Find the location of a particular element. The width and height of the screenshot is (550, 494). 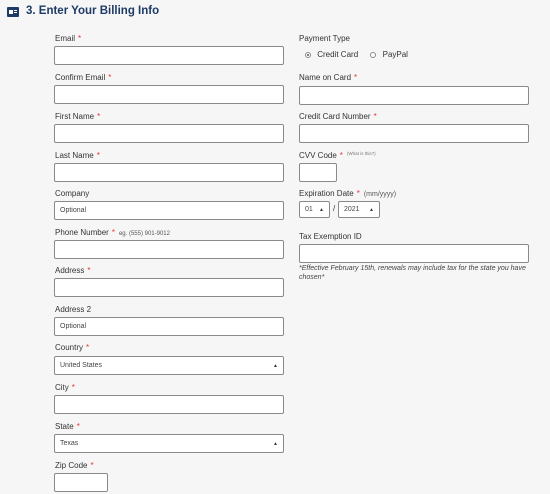

confirm-email-label: Confirm Email * is located at coordinates (83, 77).